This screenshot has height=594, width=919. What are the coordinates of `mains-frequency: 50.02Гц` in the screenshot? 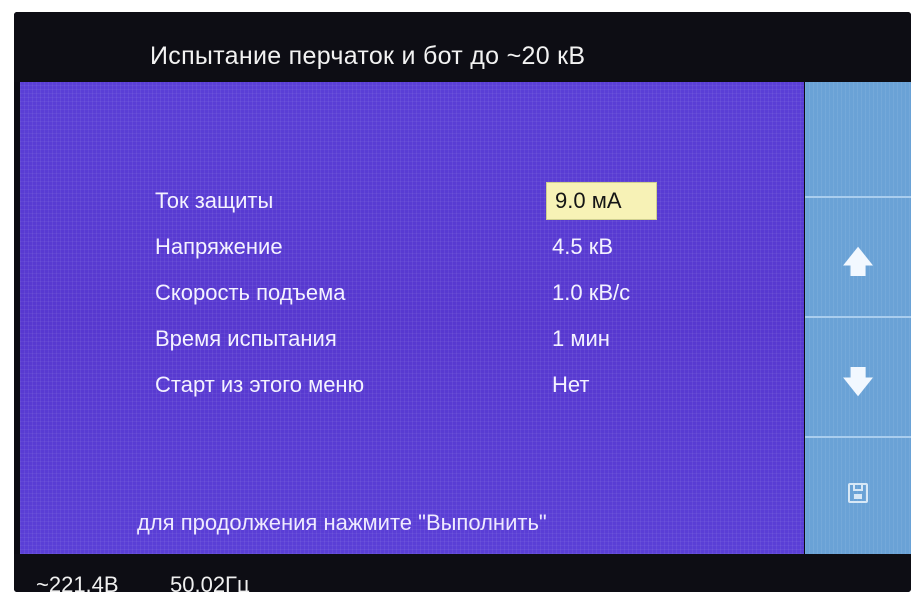 It's located at (210, 582).